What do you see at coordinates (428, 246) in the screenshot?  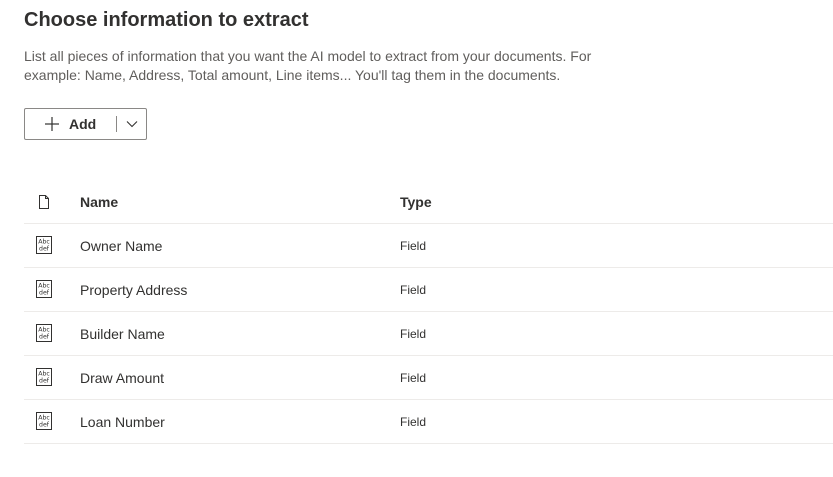 I see `table-row: Abc def Owner Name Field` at bounding box center [428, 246].